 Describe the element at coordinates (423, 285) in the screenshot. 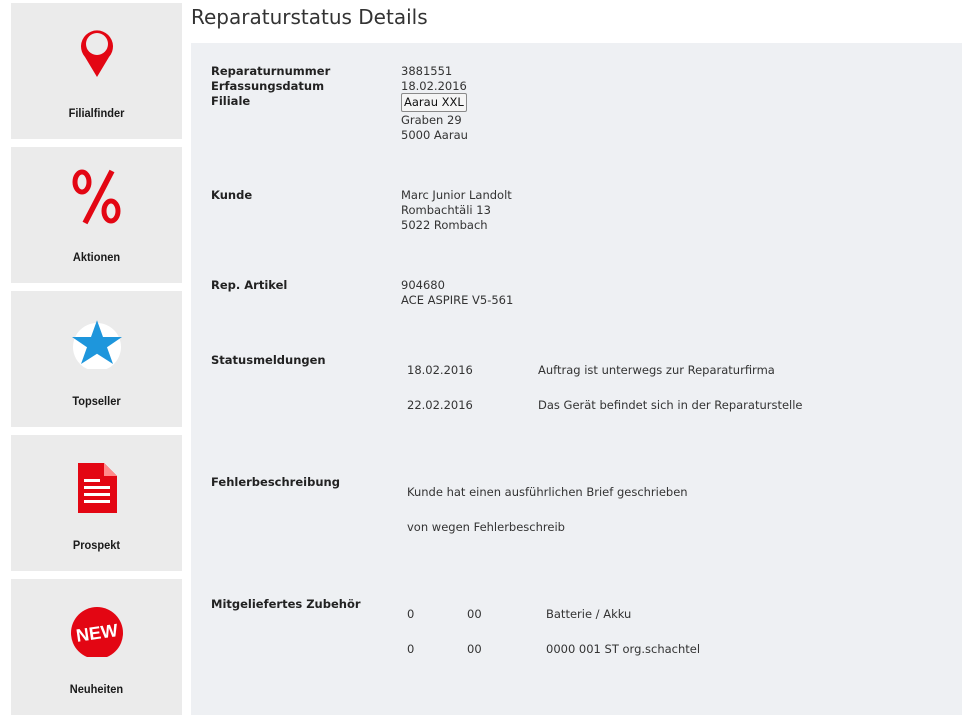

I see `article-number: 904680` at that location.